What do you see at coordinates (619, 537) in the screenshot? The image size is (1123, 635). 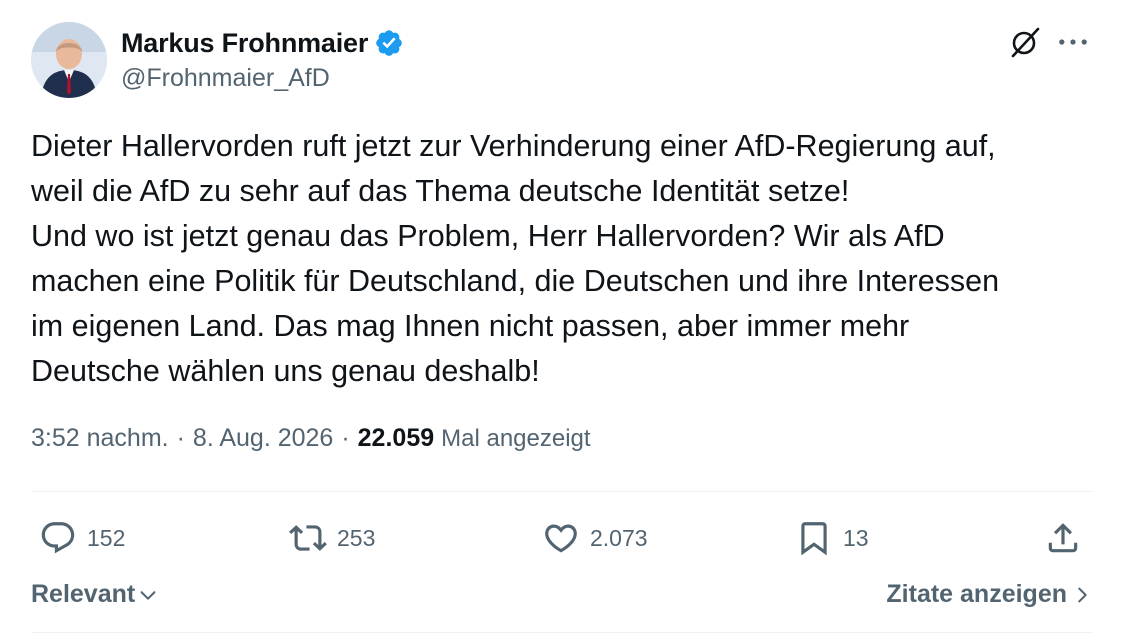 I see `like-count: 2.073` at bounding box center [619, 537].